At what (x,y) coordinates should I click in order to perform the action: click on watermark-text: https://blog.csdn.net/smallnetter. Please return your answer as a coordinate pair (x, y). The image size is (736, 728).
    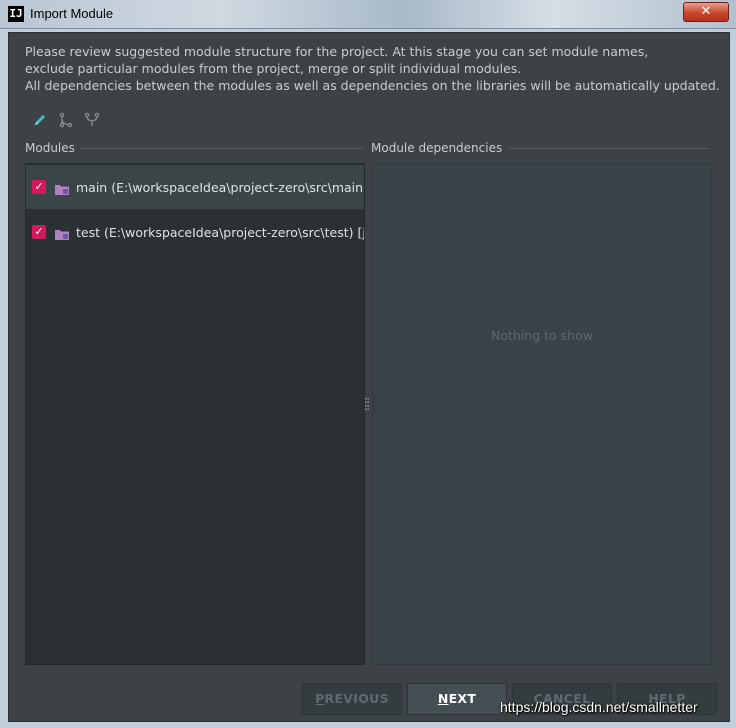
    Looking at the image, I should click on (599, 707).